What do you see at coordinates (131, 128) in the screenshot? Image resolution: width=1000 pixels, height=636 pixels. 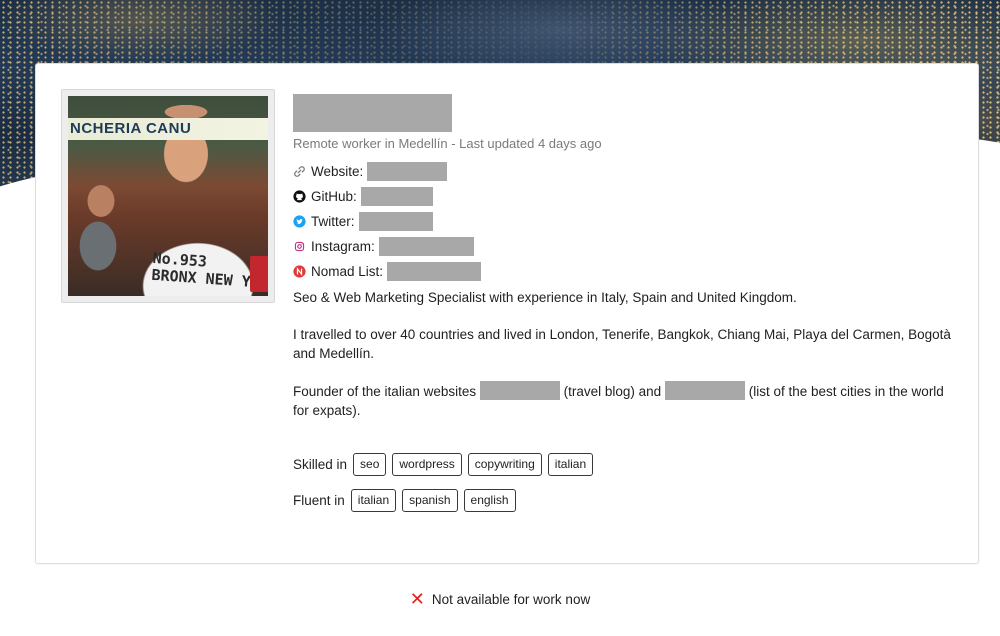 I see `photo-sign-text: NCHERIA CANU` at bounding box center [131, 128].